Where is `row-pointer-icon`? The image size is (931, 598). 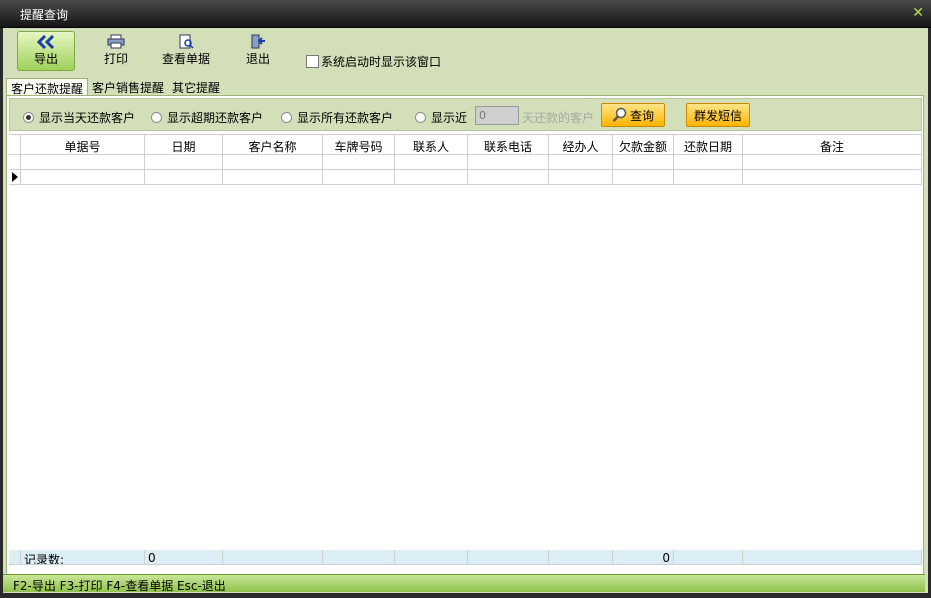
row-pointer-icon is located at coordinates (15, 177).